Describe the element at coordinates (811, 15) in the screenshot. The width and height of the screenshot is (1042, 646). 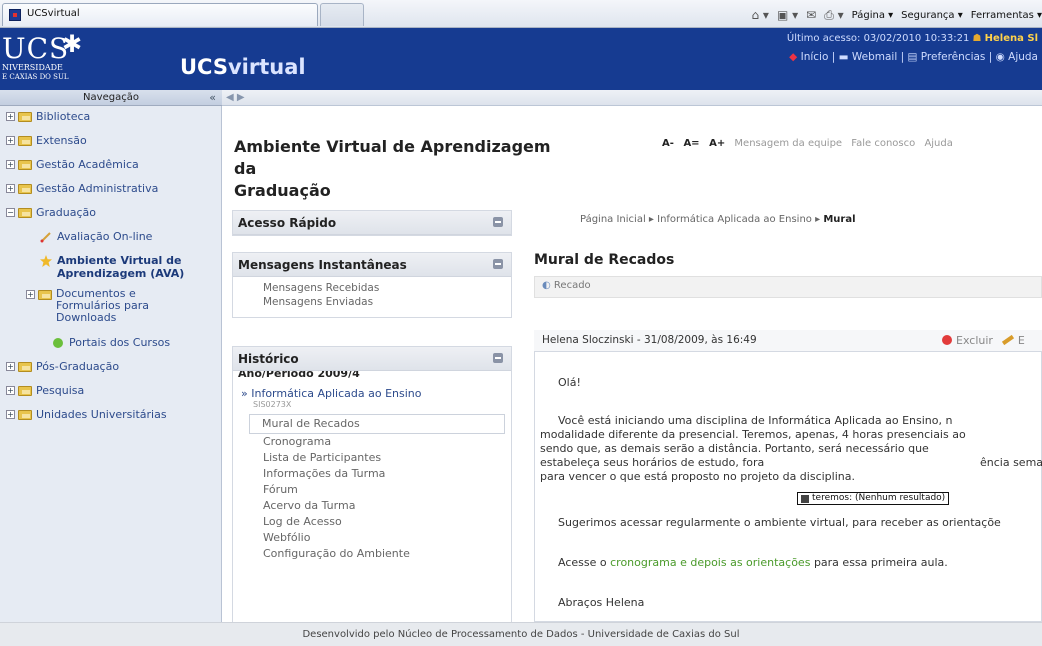
I see `mail-icon: ✉` at that location.